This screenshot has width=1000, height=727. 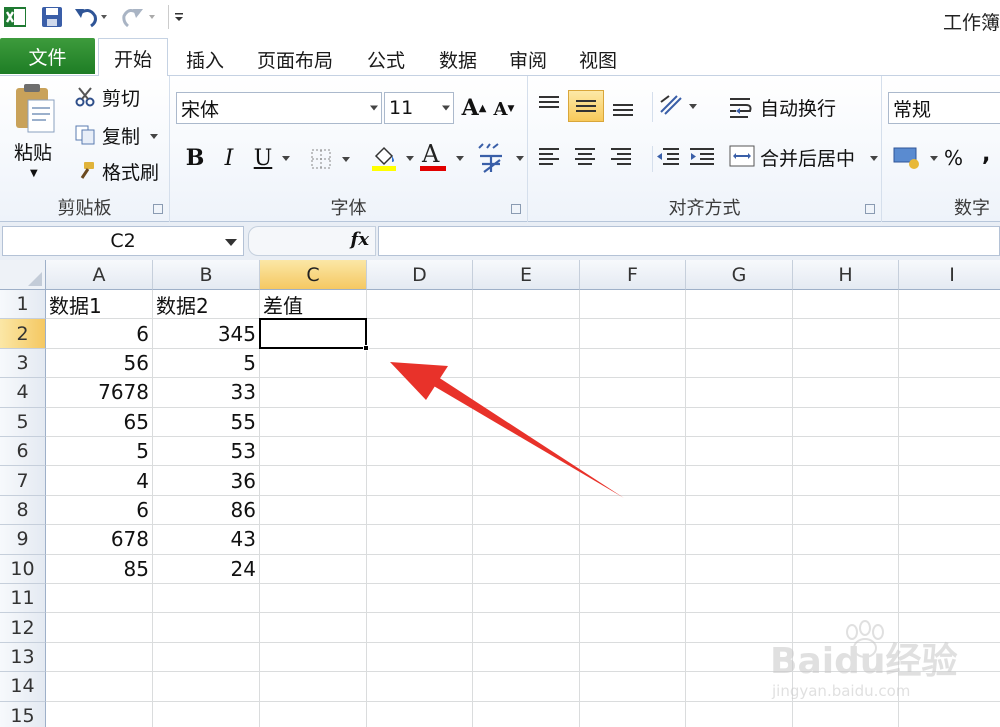 What do you see at coordinates (667, 159) in the screenshot?
I see `decrease-indent-icon` at bounding box center [667, 159].